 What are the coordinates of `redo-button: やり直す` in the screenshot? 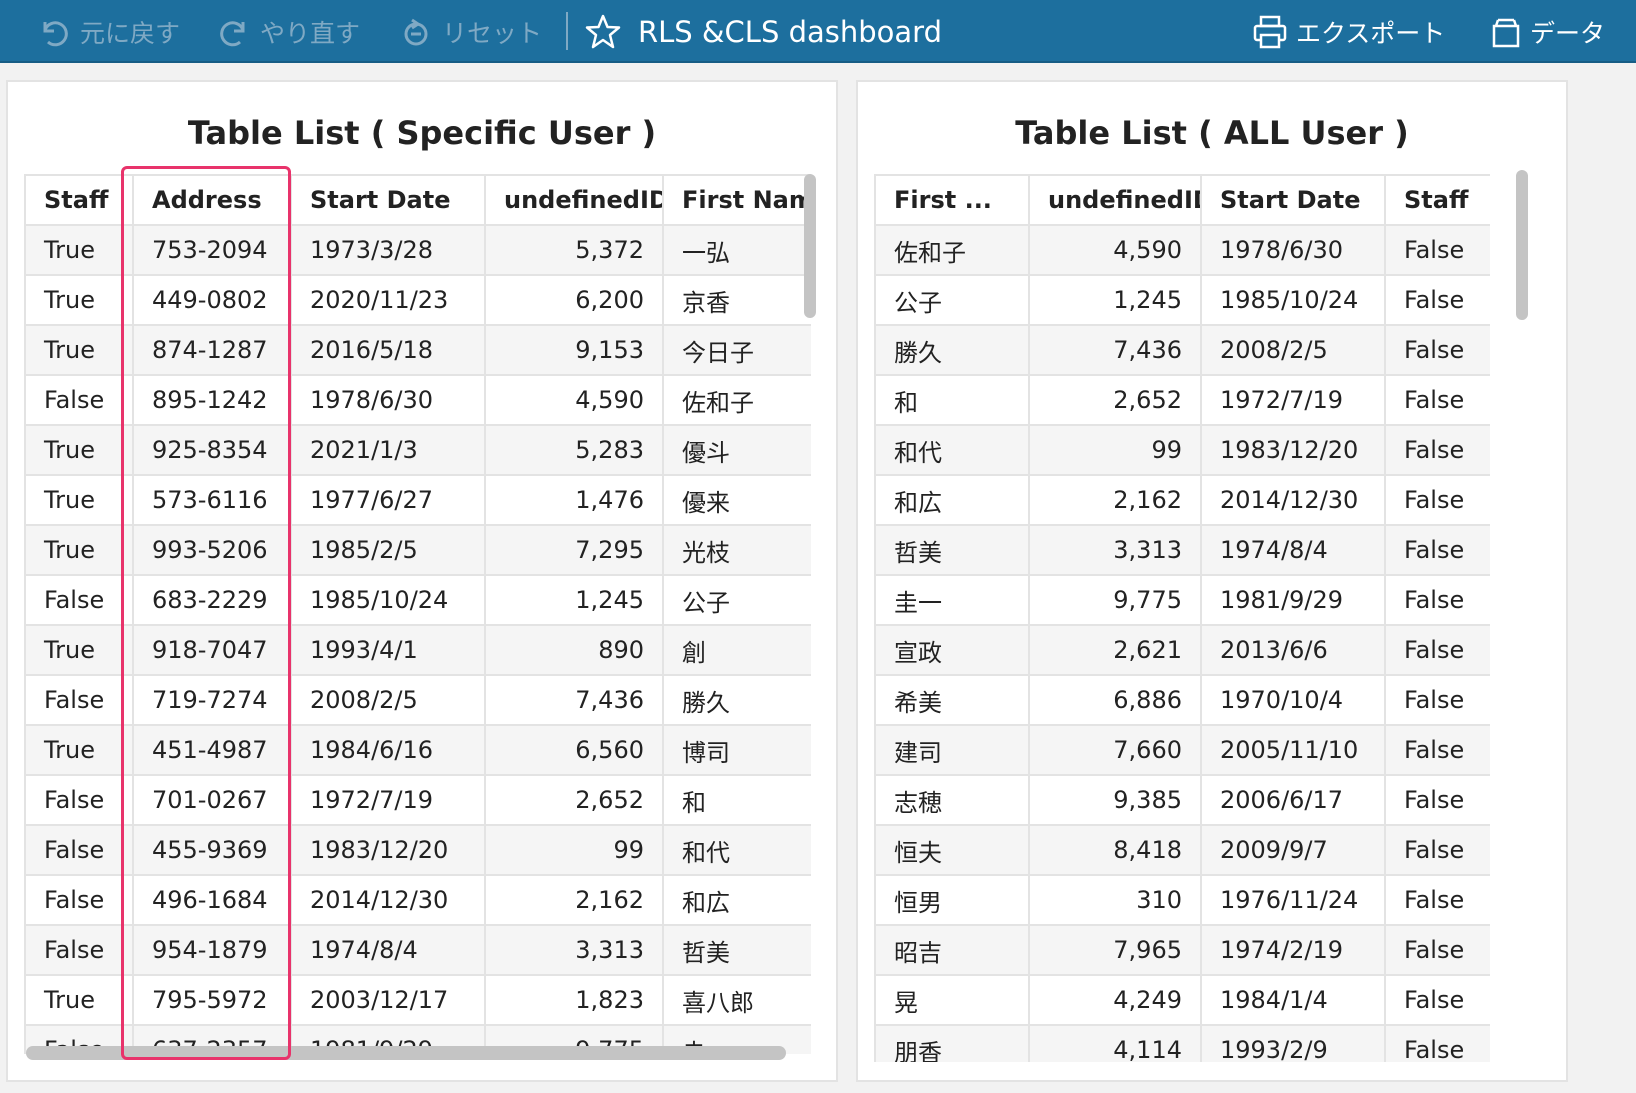 It's located at (288, 31).